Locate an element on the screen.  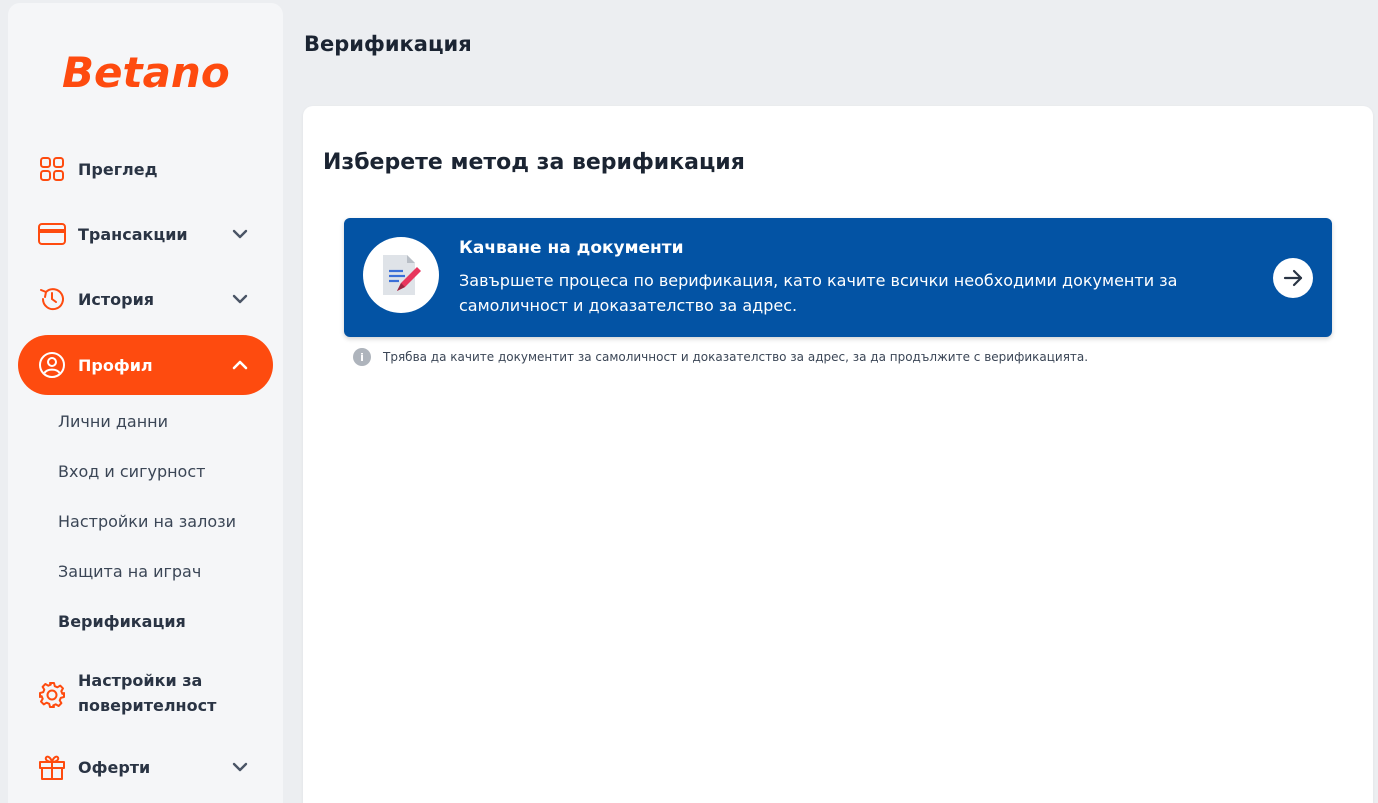
nav-item-transactions: Трансакции is located at coordinates (145, 234).